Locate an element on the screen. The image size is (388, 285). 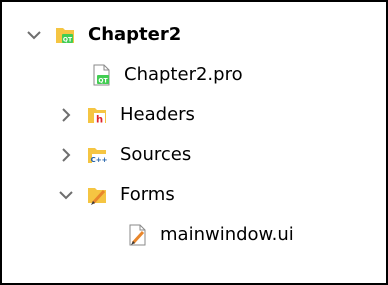
tree-item-forms: Forms is located at coordinates (115, 195).